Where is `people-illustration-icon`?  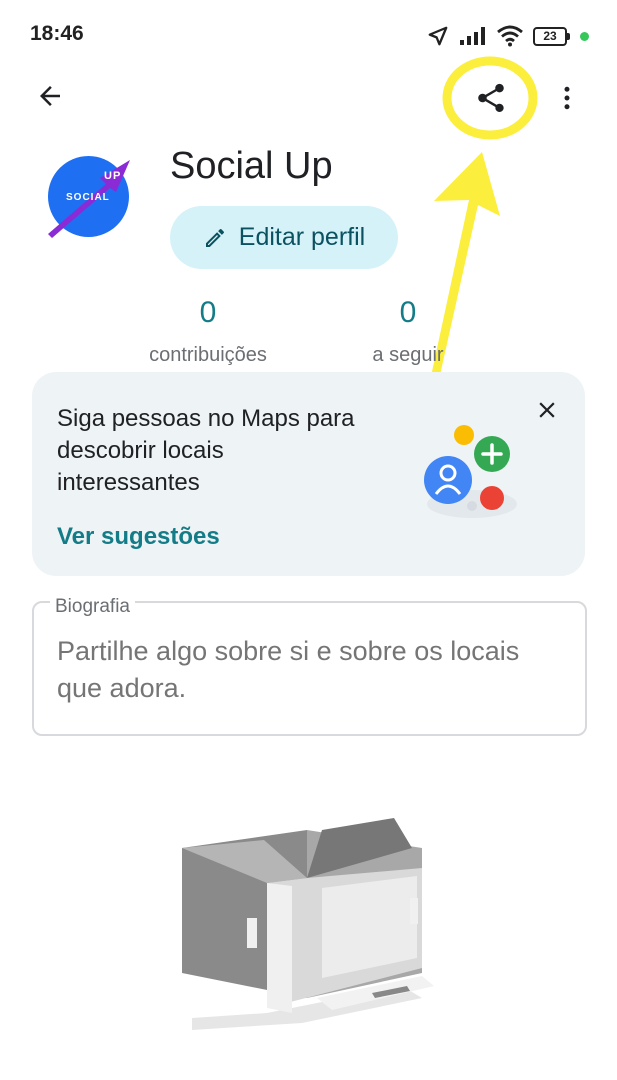 people-illustration-icon is located at coordinates (470, 471).